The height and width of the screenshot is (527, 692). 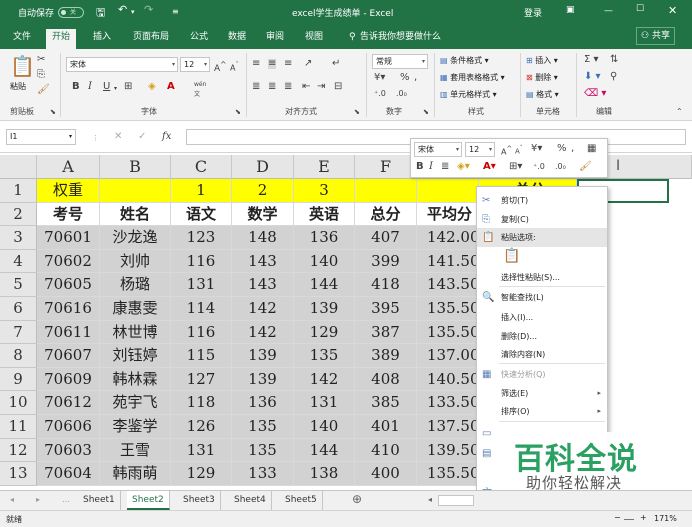 I want to click on zoom-out-icon: −, so click(x=617, y=517).